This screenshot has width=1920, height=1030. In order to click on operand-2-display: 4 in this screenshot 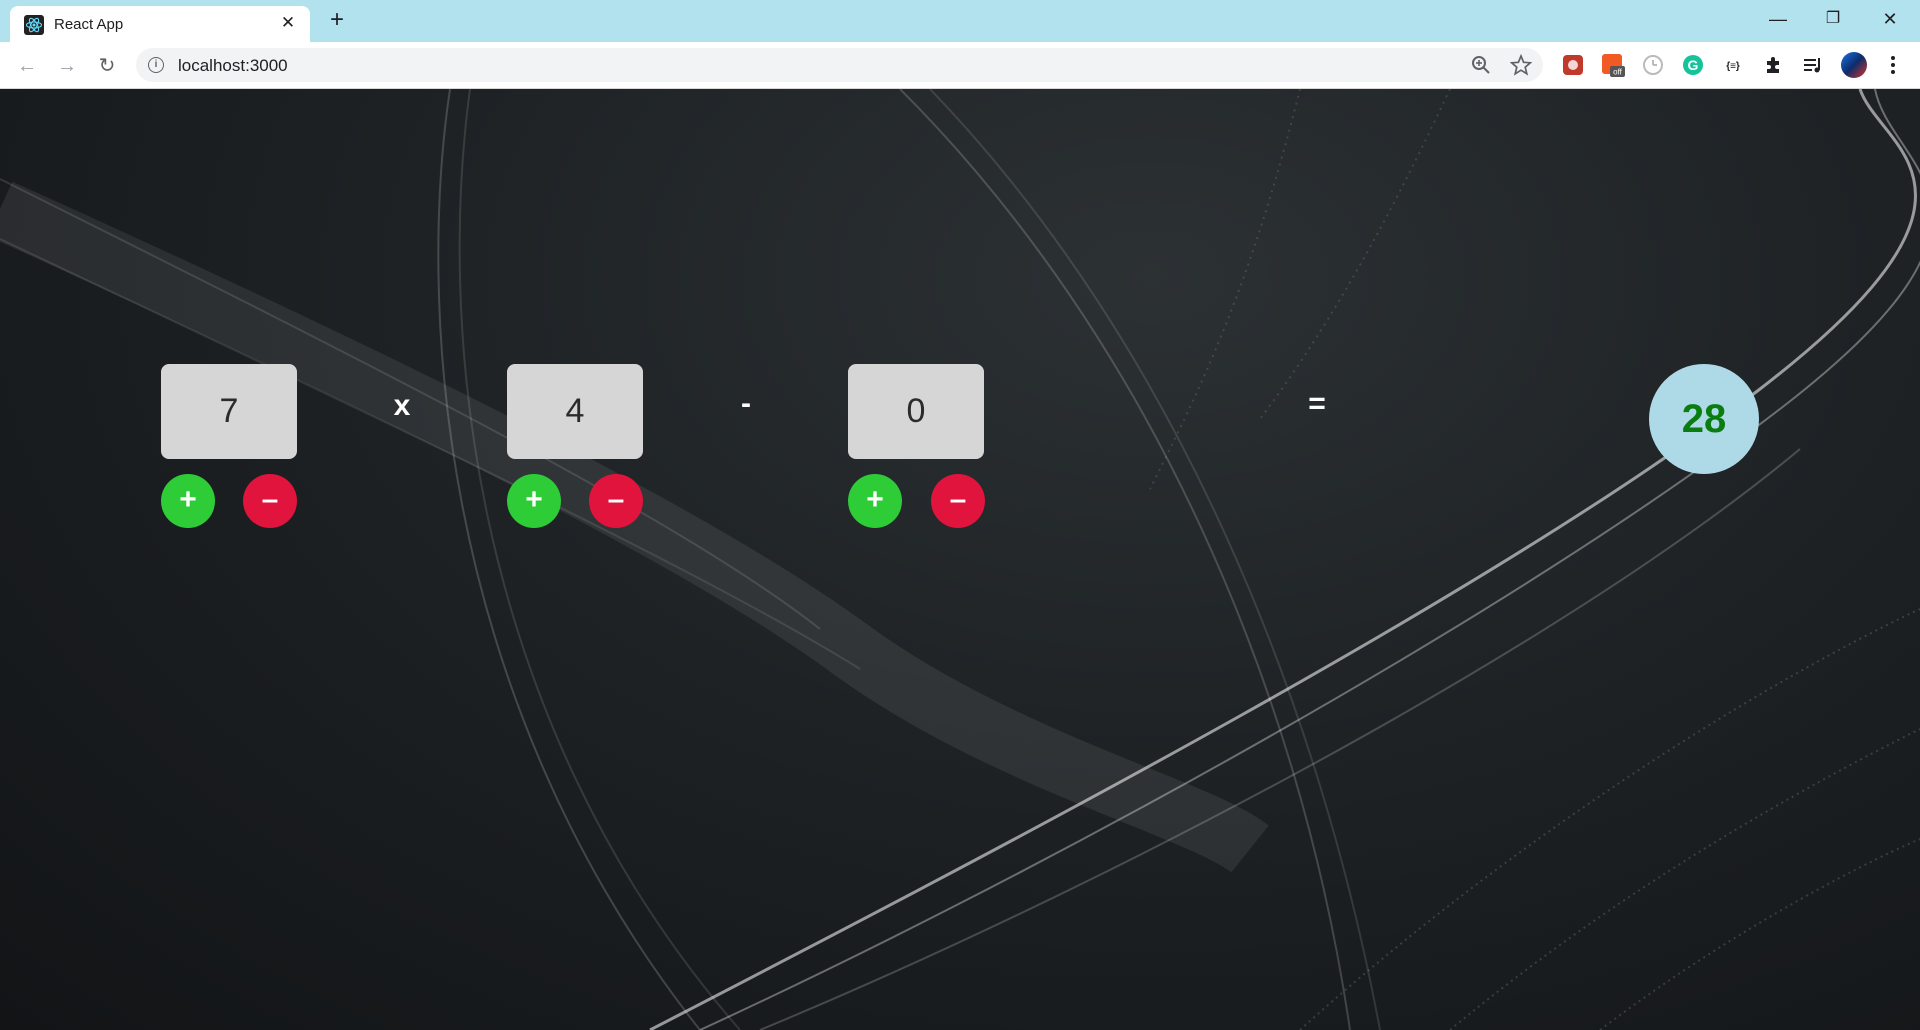, I will do `click(575, 411)`.